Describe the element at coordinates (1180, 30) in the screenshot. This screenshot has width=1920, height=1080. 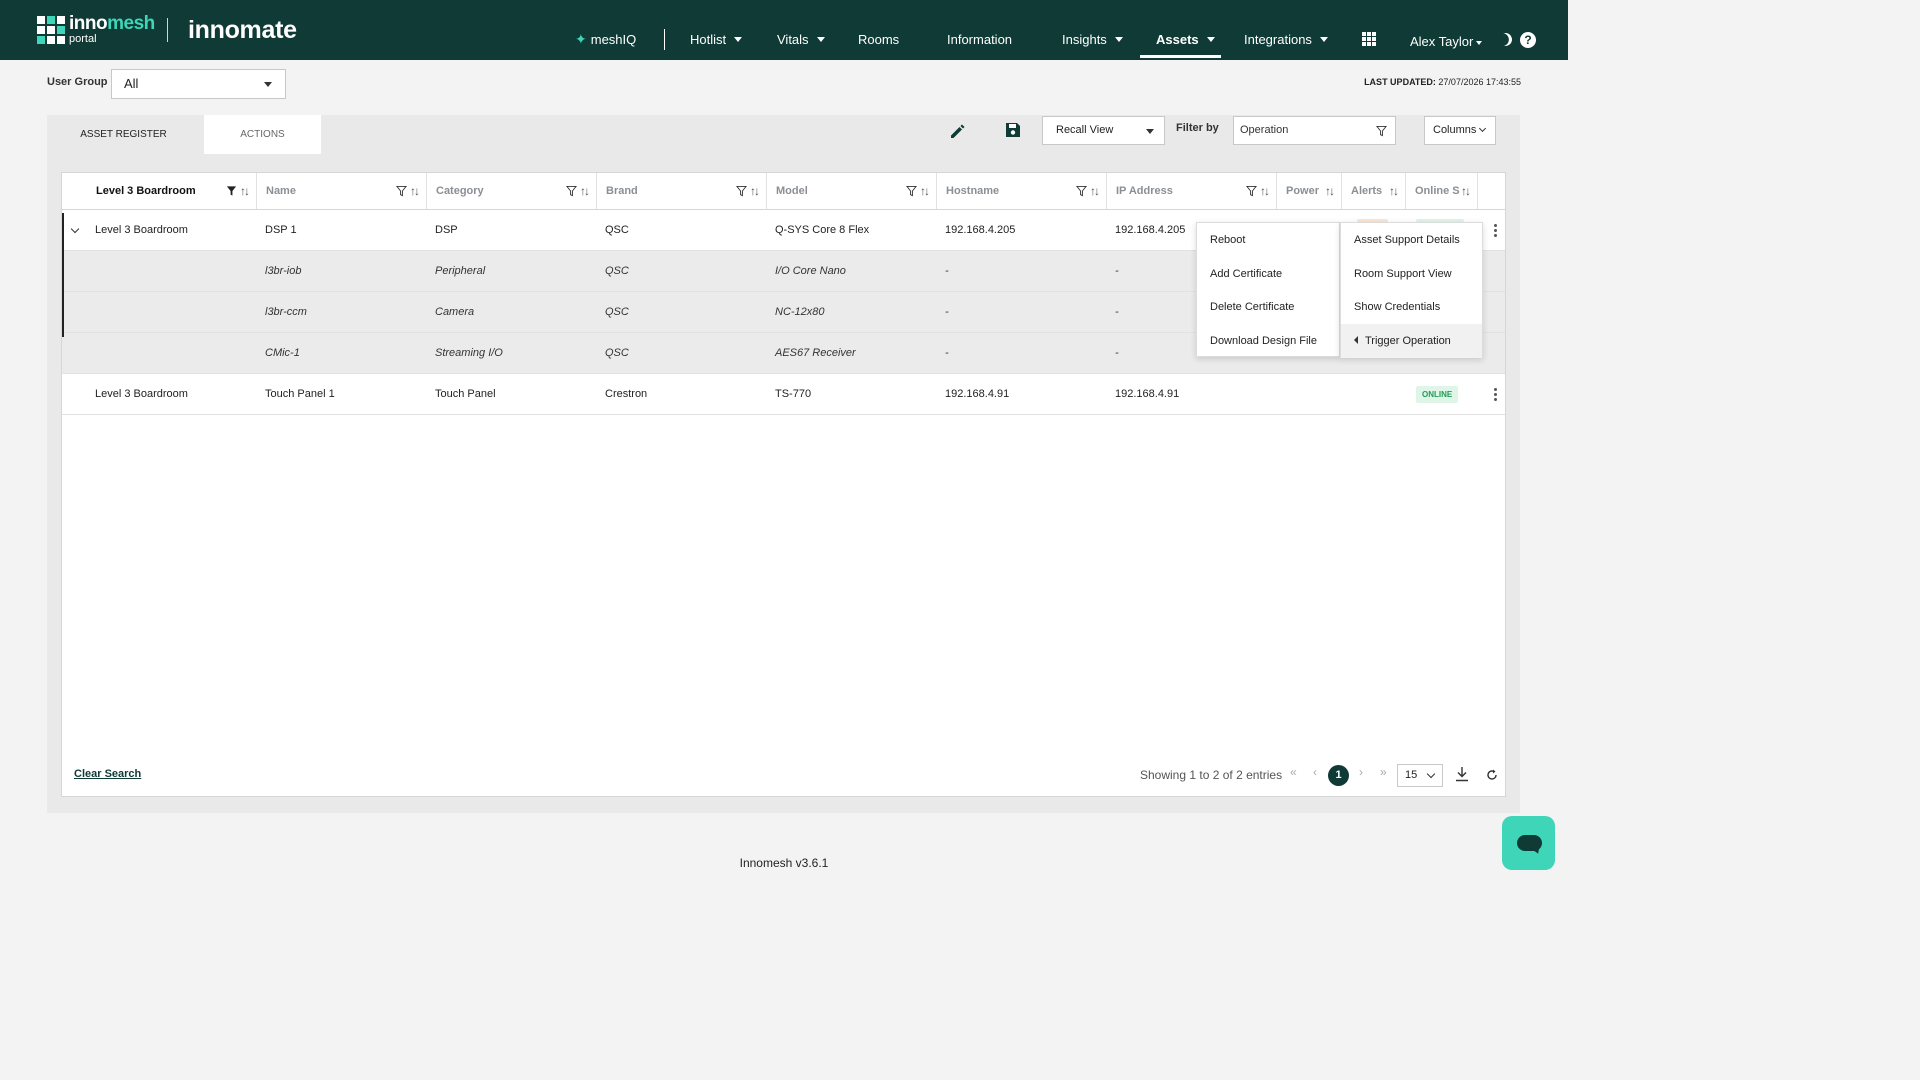
I see `nav-assets: Assets` at that location.